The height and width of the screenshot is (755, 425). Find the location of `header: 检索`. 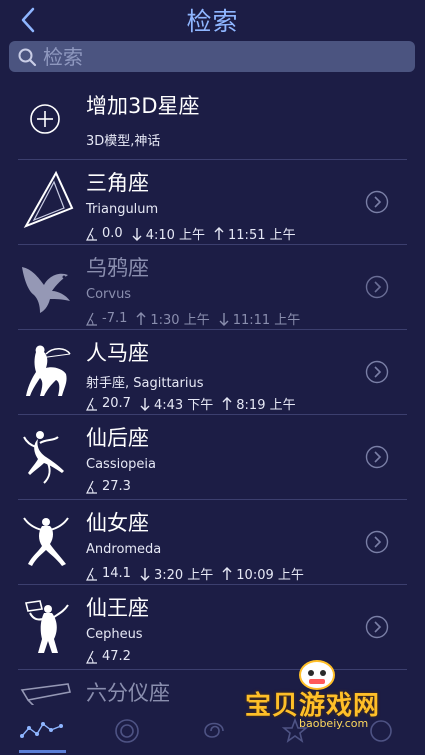

header: 检索 is located at coordinates (212, 20).